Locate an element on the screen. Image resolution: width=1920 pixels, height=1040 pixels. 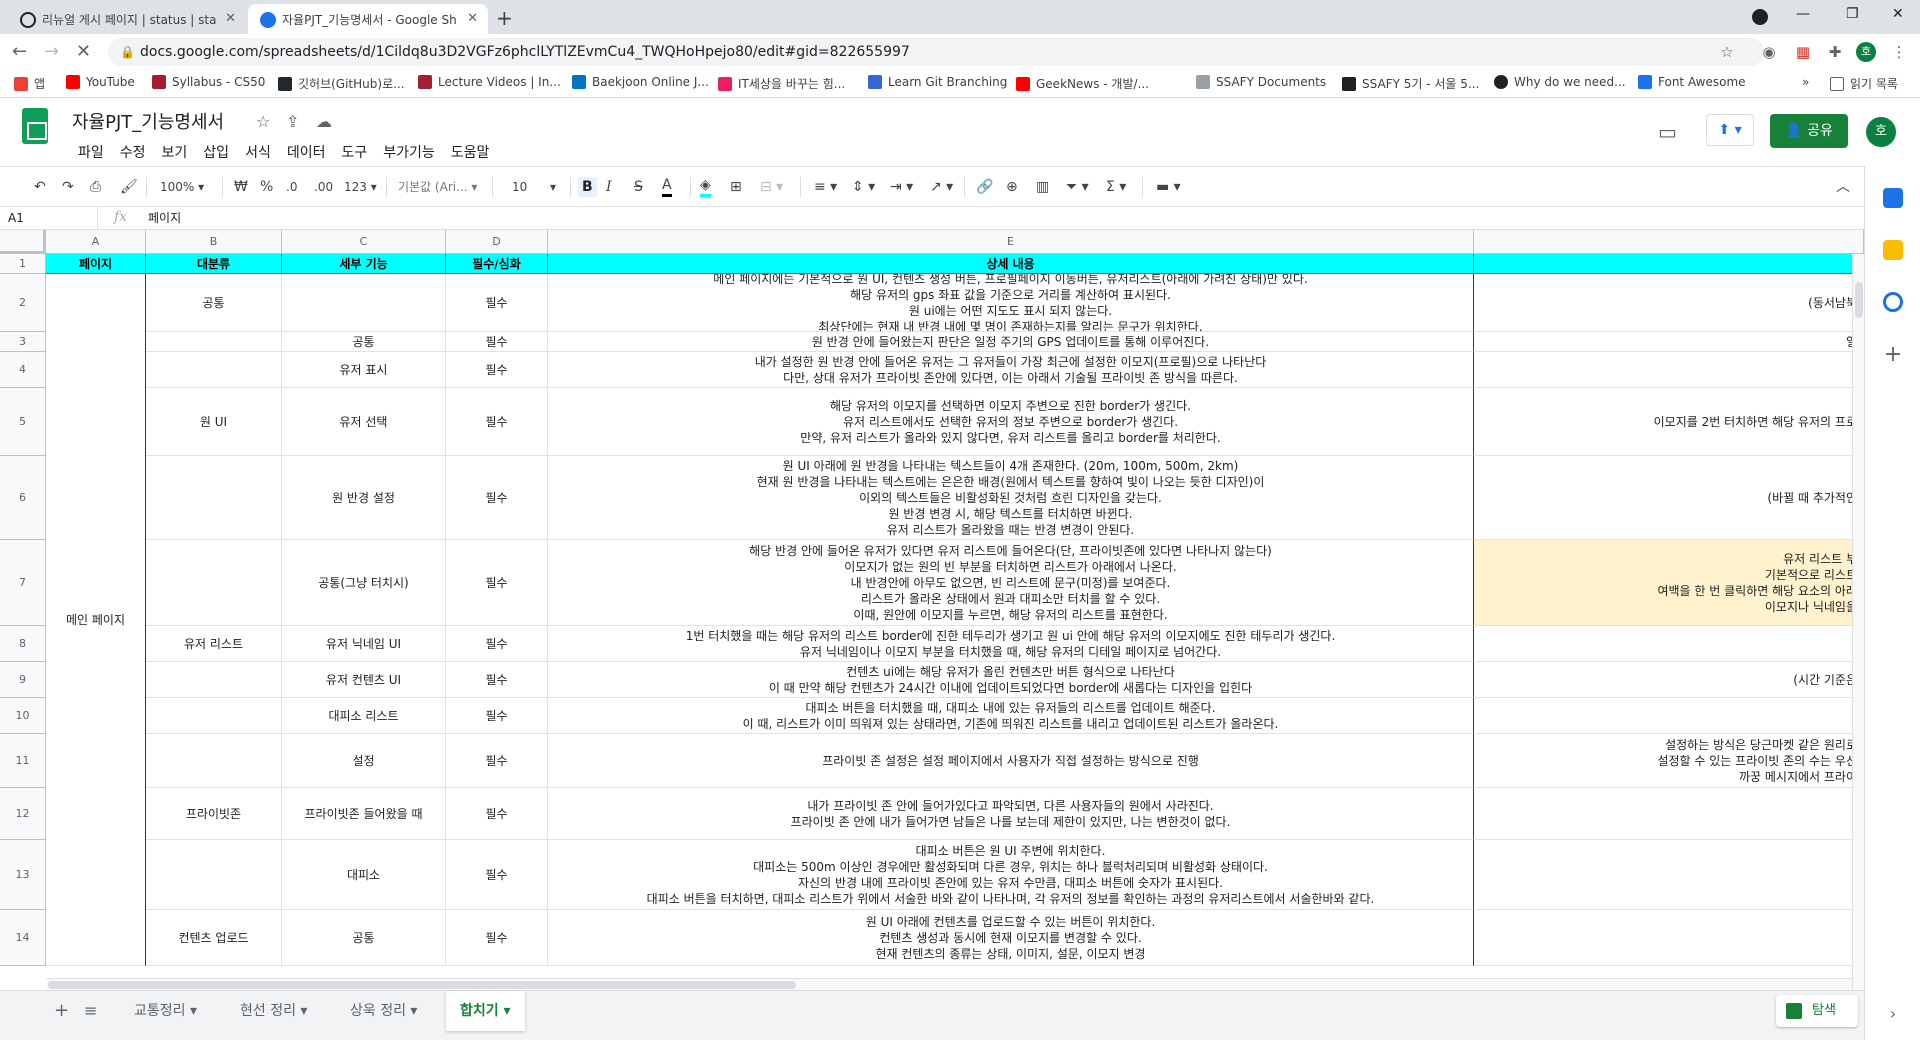
text-wrap-icon: ⇥ ▾ is located at coordinates (901, 187).